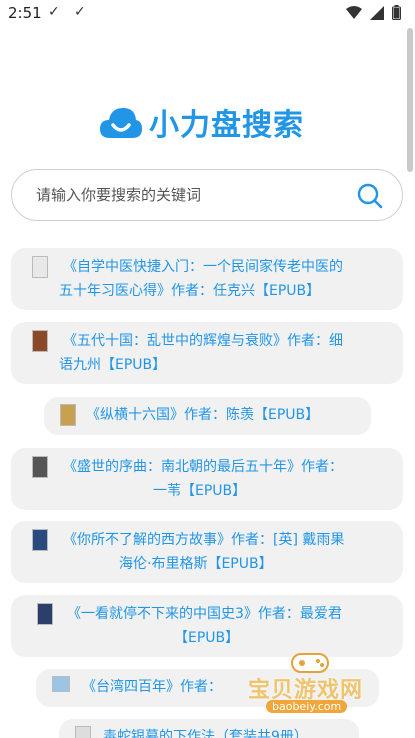 Image resolution: width=415 pixels, height=738 pixels. I want to click on result-title-line1: 《你所不了解的西方故事》作者：[英] 戴雨果, so click(204, 540).